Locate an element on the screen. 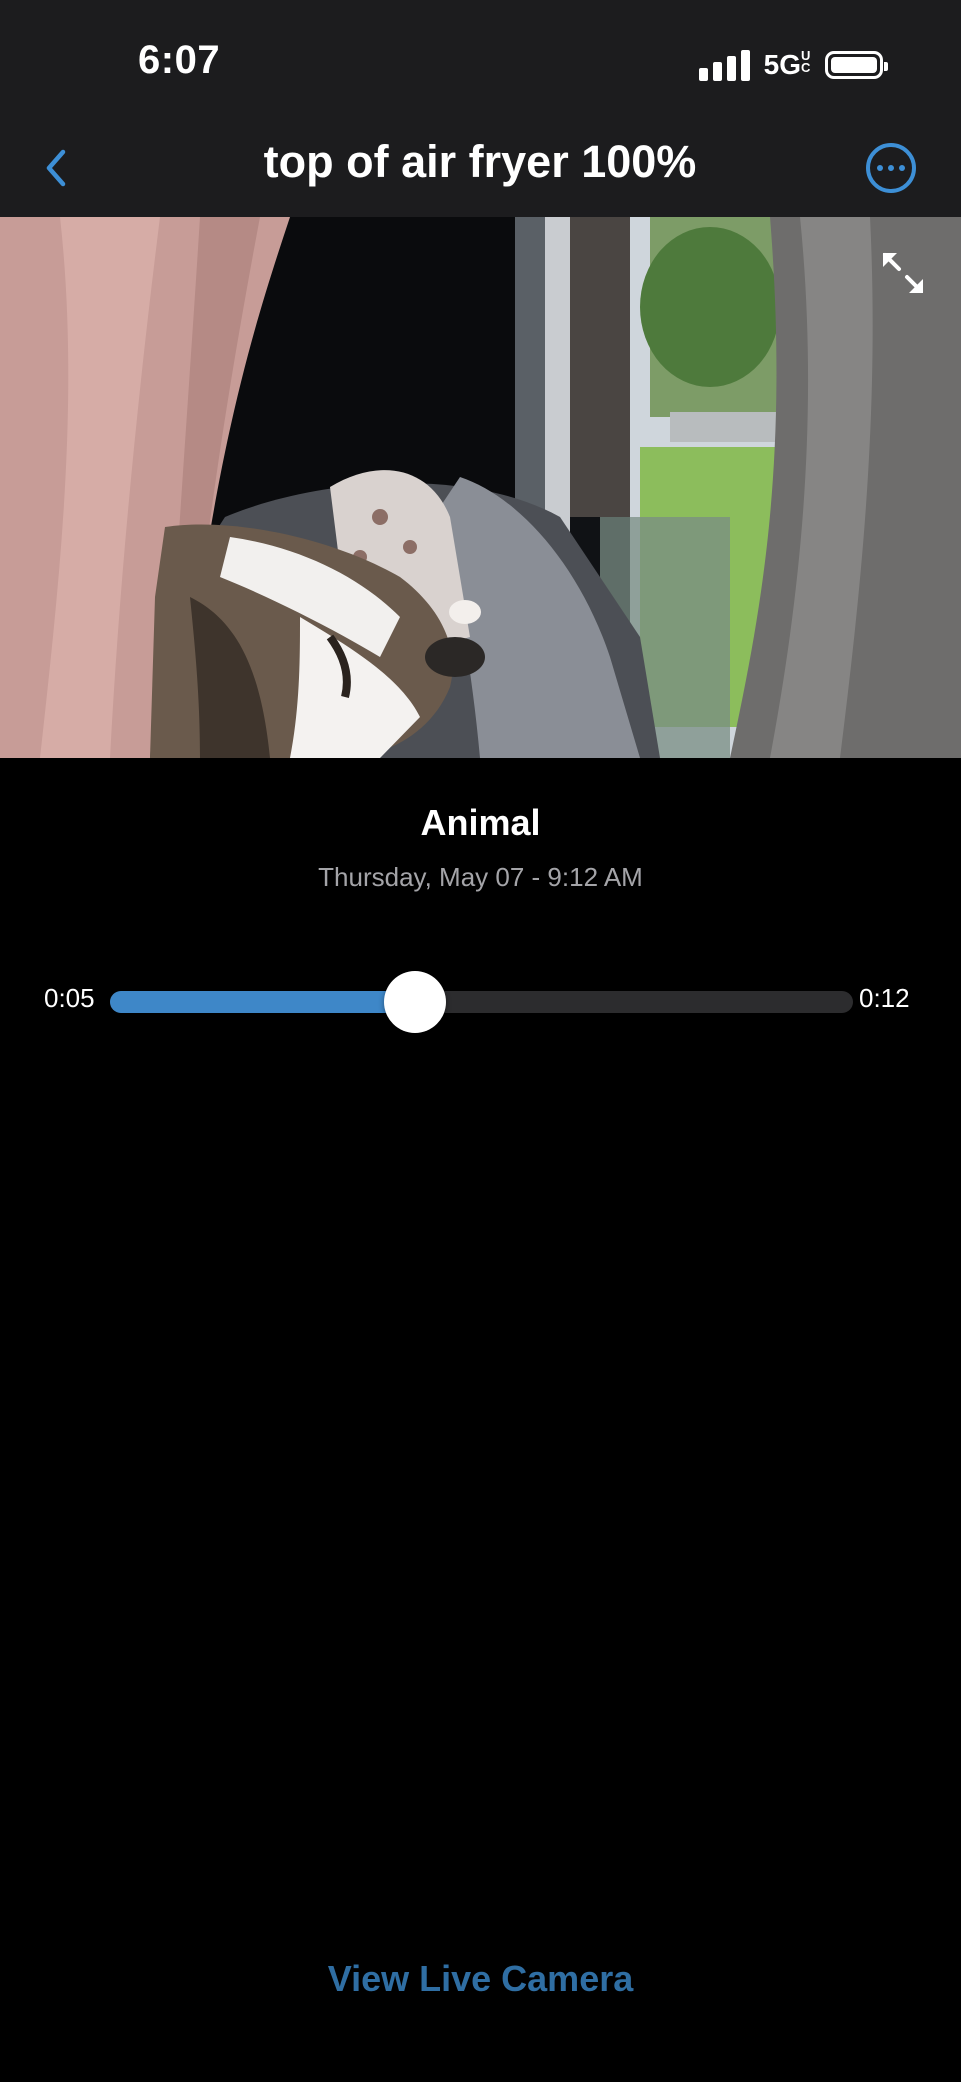 This screenshot has height=2082, width=961. network-label: 5GUC is located at coordinates (787, 64).